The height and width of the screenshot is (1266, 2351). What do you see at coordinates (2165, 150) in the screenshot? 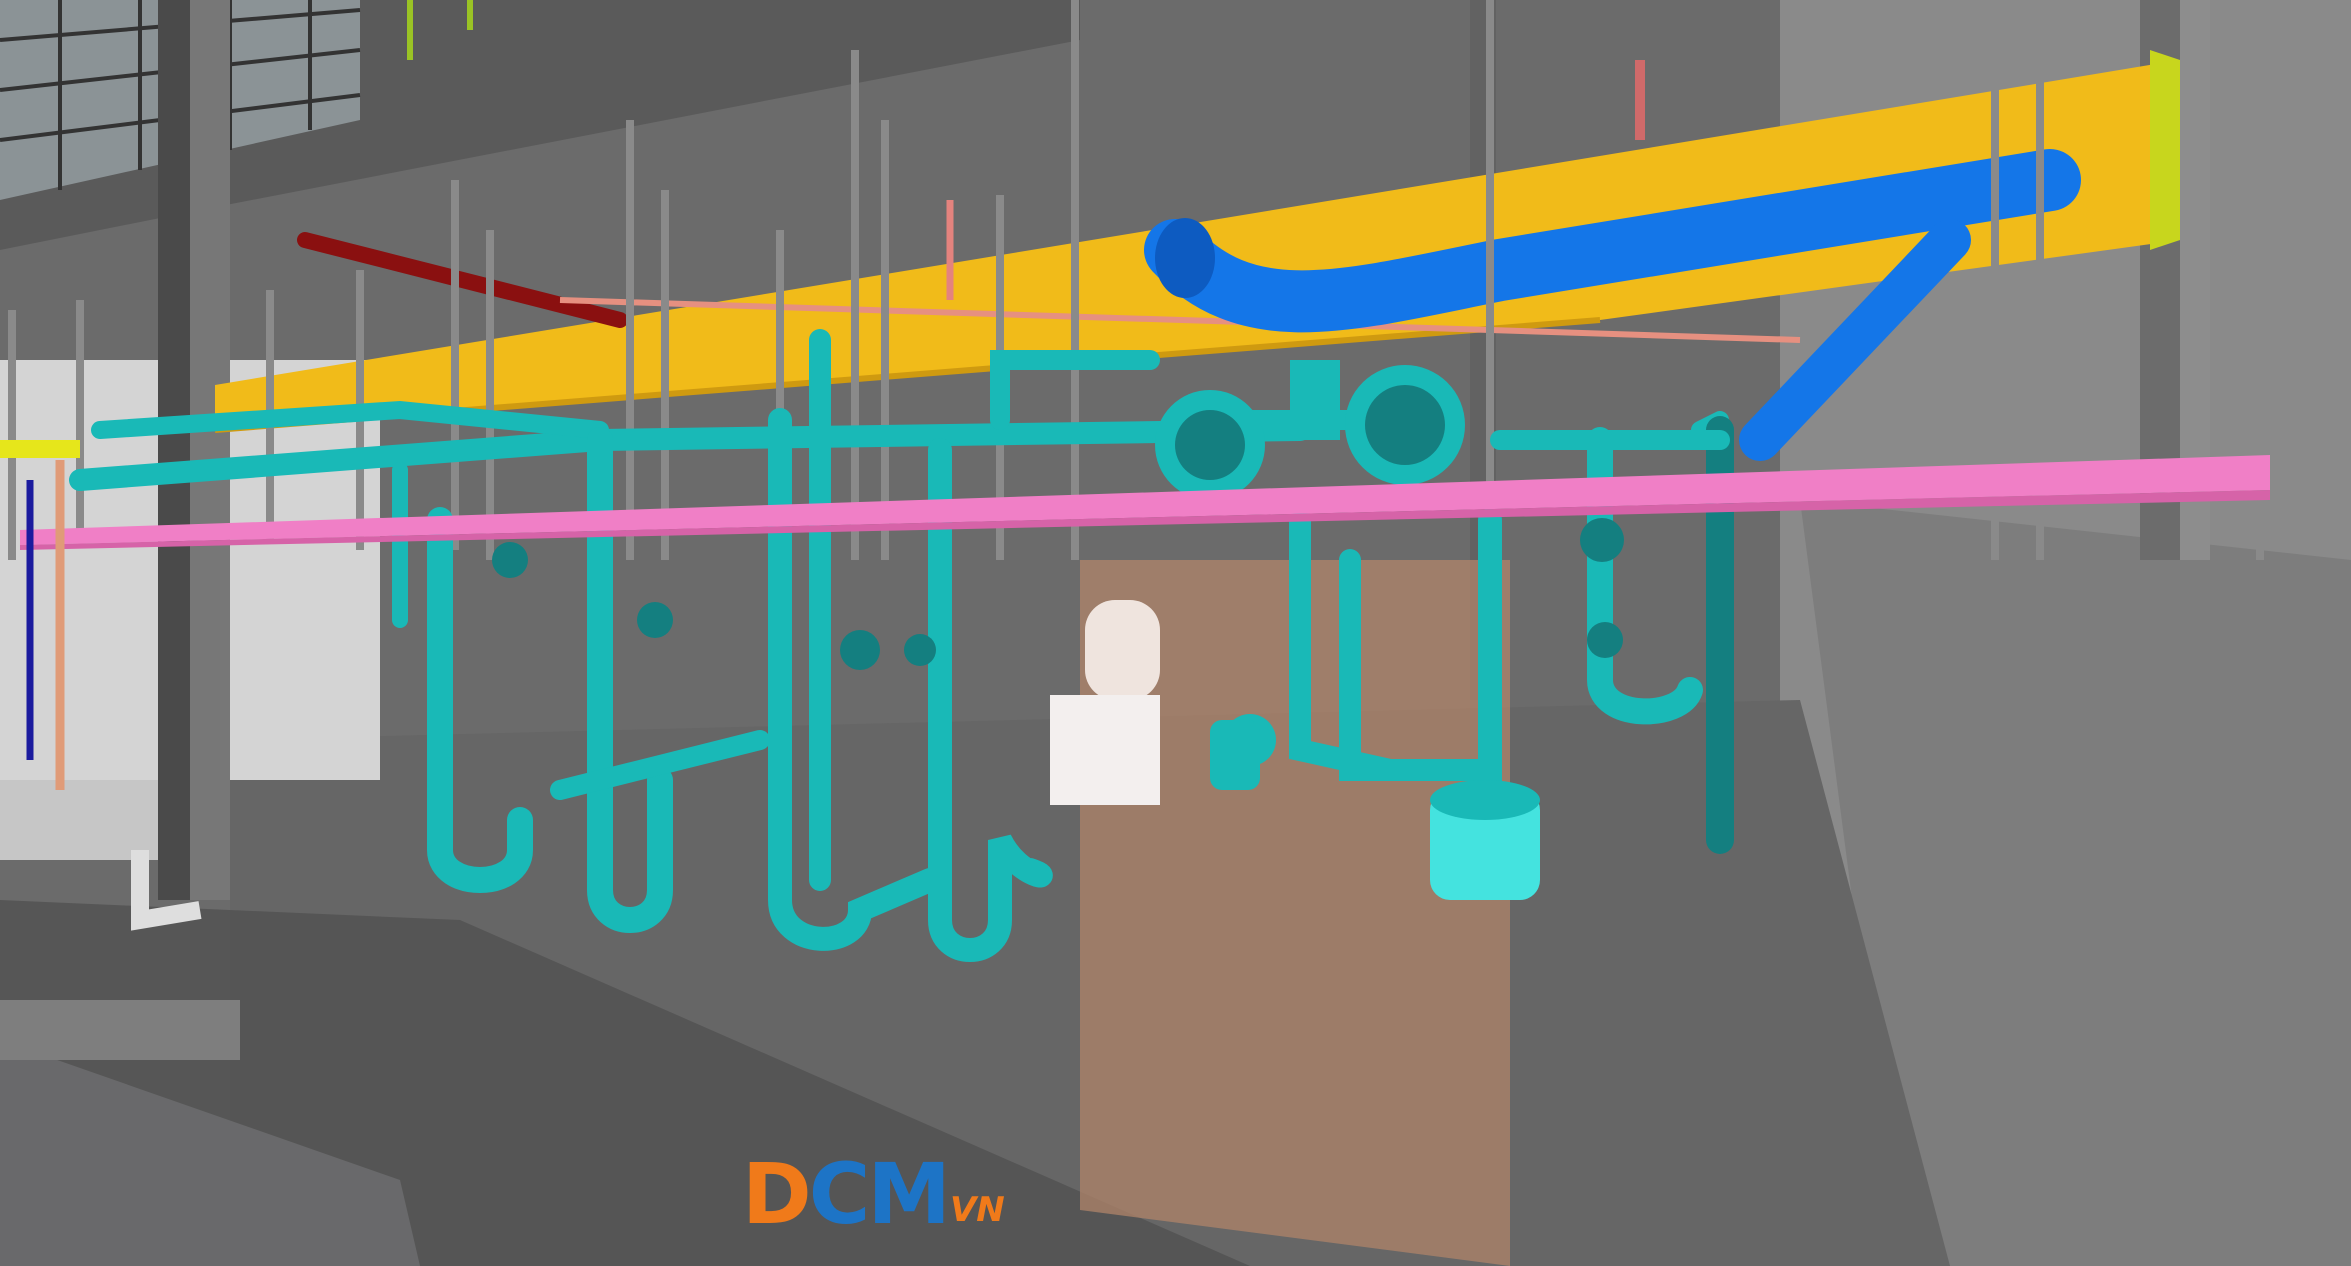
I see `cable-tray-end` at bounding box center [2165, 150].